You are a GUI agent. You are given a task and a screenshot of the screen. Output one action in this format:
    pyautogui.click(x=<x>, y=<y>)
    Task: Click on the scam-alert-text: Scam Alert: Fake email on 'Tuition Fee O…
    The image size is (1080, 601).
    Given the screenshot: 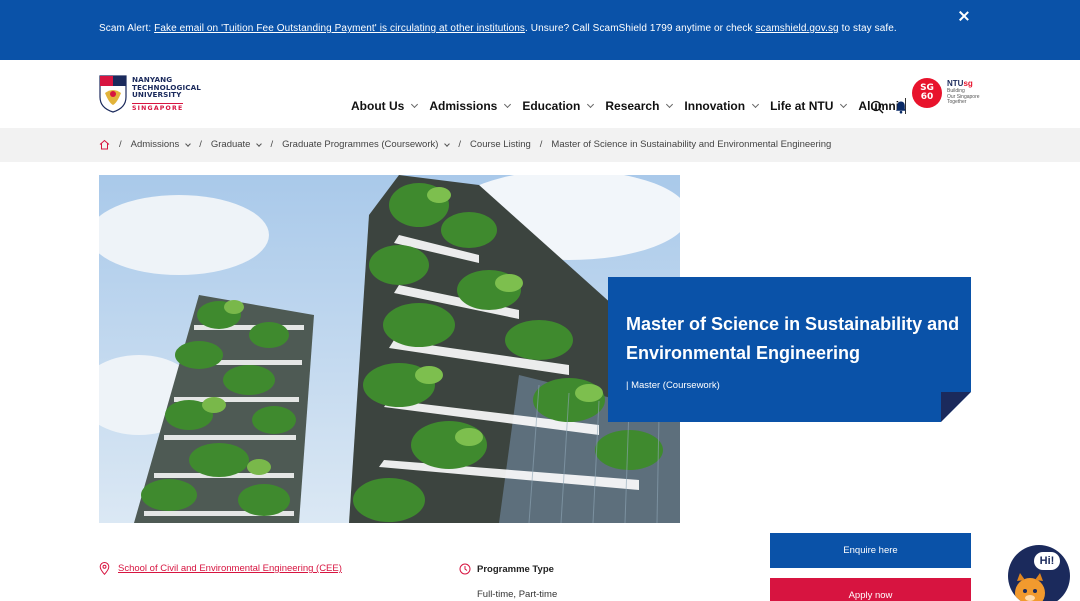 What is the action you would take?
    pyautogui.click(x=498, y=28)
    